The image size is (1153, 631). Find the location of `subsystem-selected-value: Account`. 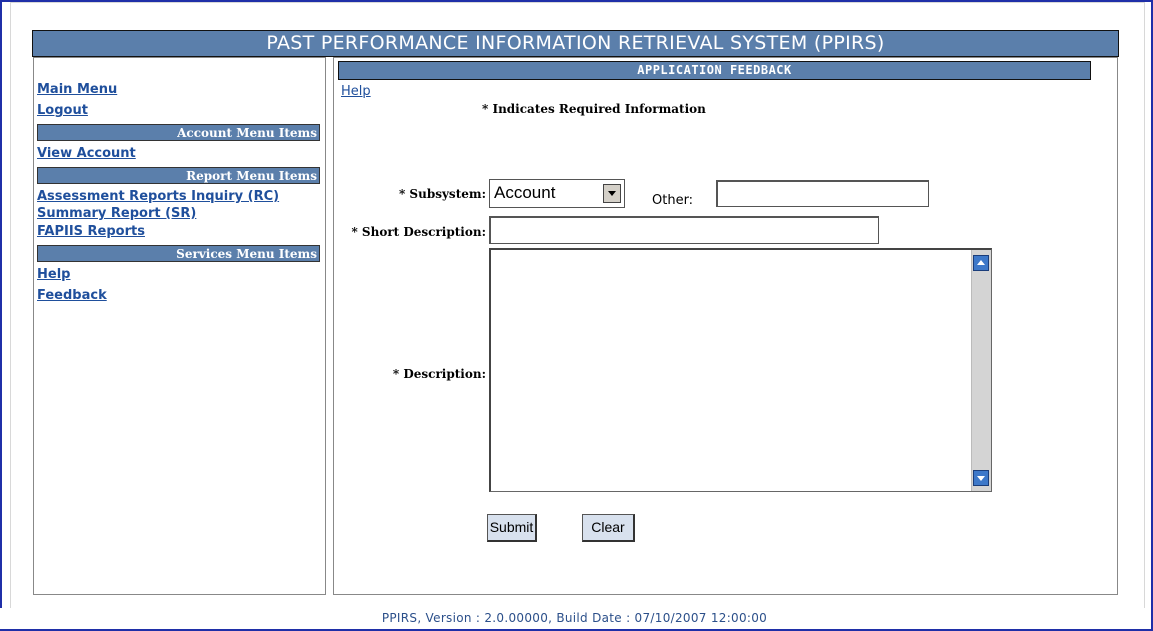

subsystem-selected-value: Account is located at coordinates (525, 192).